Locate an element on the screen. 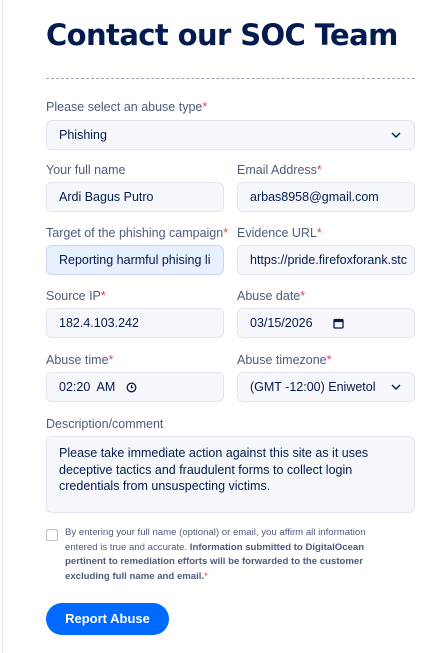 The height and width of the screenshot is (653, 429). abuse-time-input: 02:20 AM is located at coordinates (135, 387).